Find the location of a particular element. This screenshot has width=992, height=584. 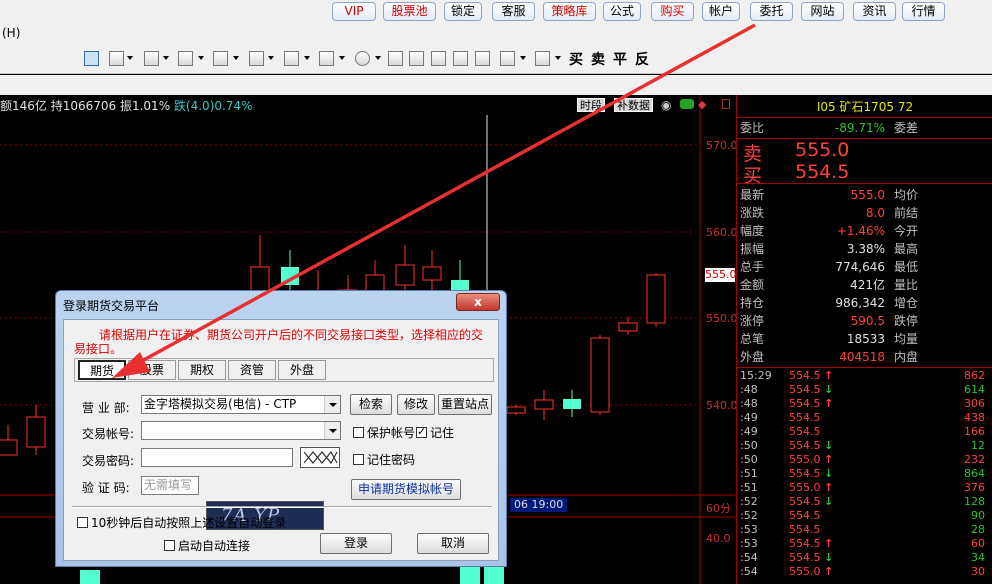

remember-password-checkbox: 记住密码 is located at coordinates (384, 459).